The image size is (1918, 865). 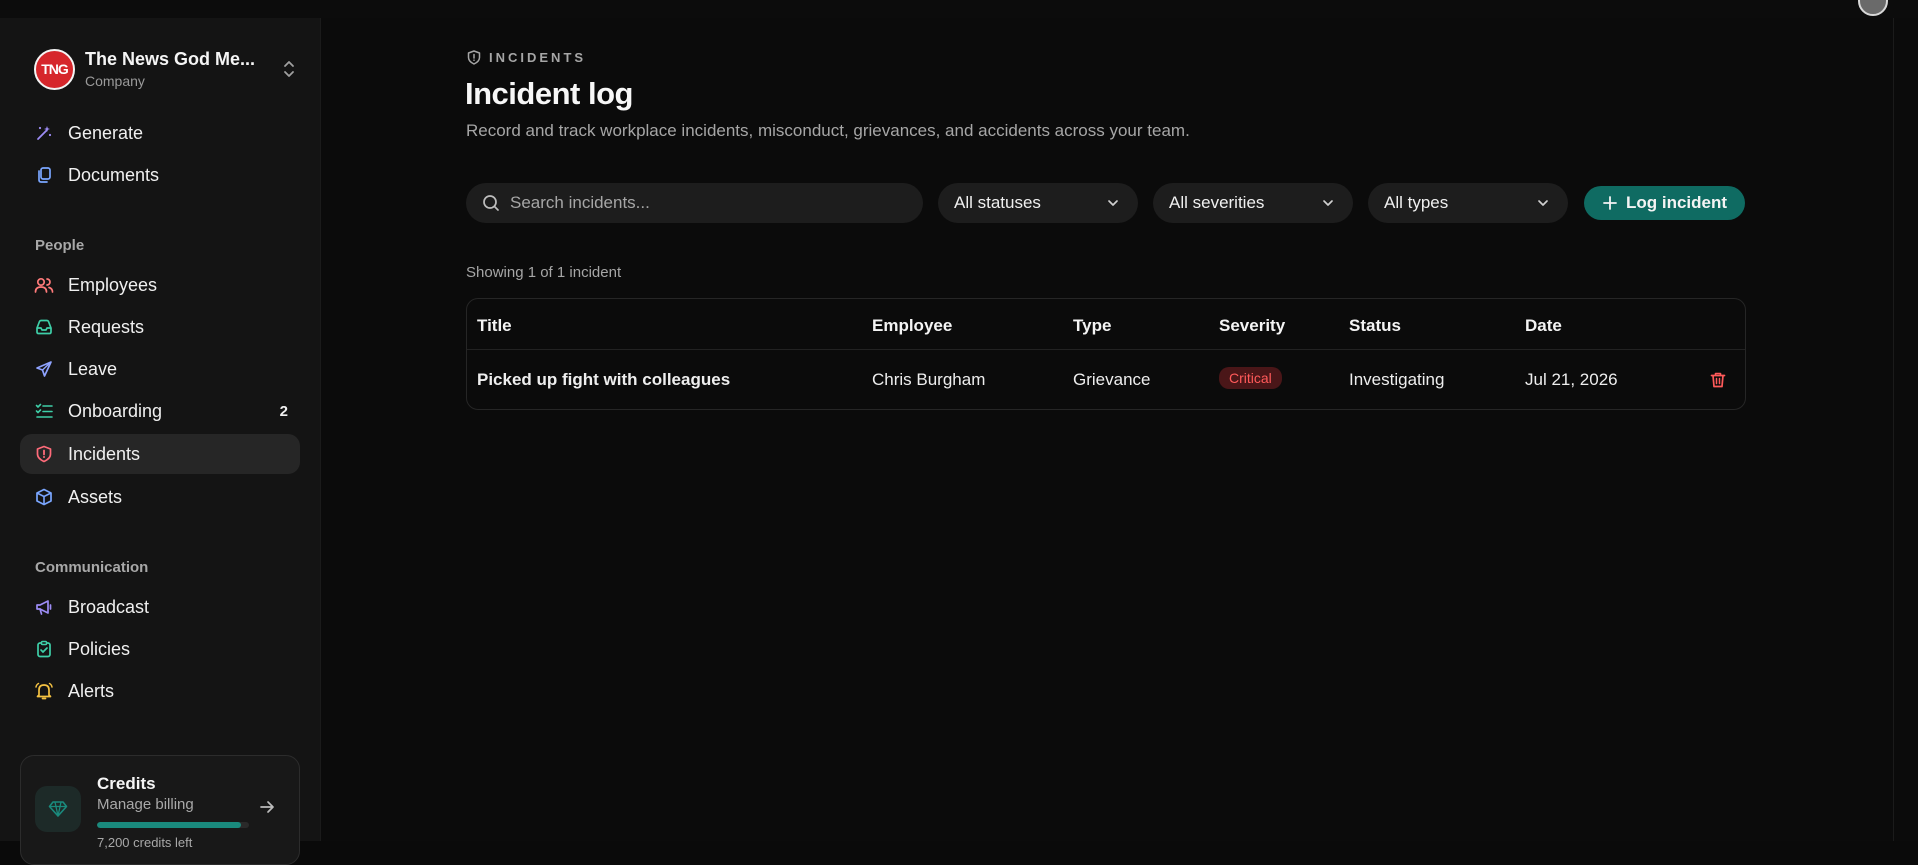 I want to click on nav-label: Assets, so click(x=95, y=496).